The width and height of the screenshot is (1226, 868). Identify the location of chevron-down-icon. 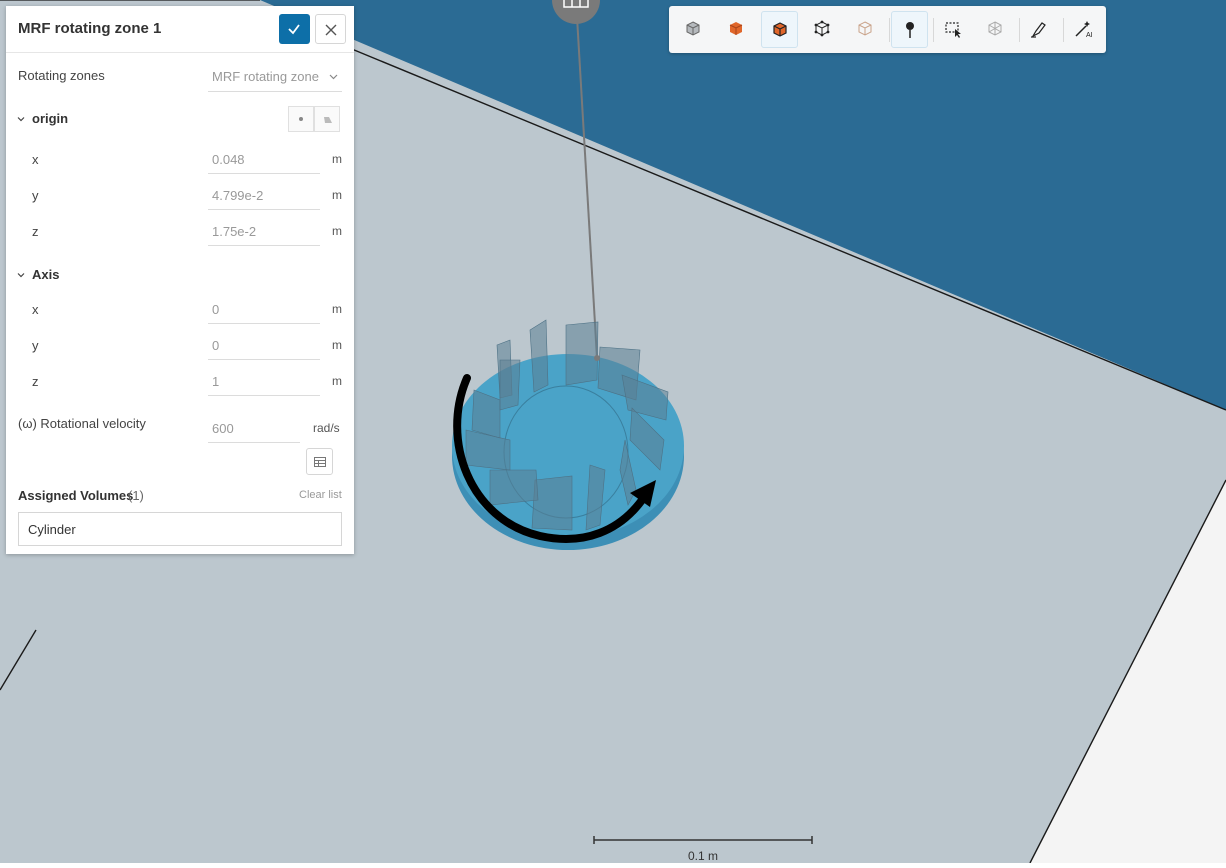
(333, 77).